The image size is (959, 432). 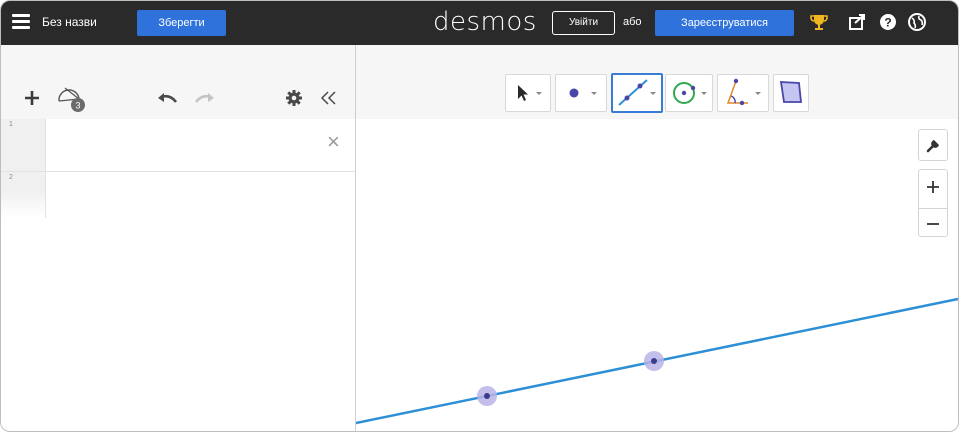 I want to click on point-a, so click(x=487, y=396).